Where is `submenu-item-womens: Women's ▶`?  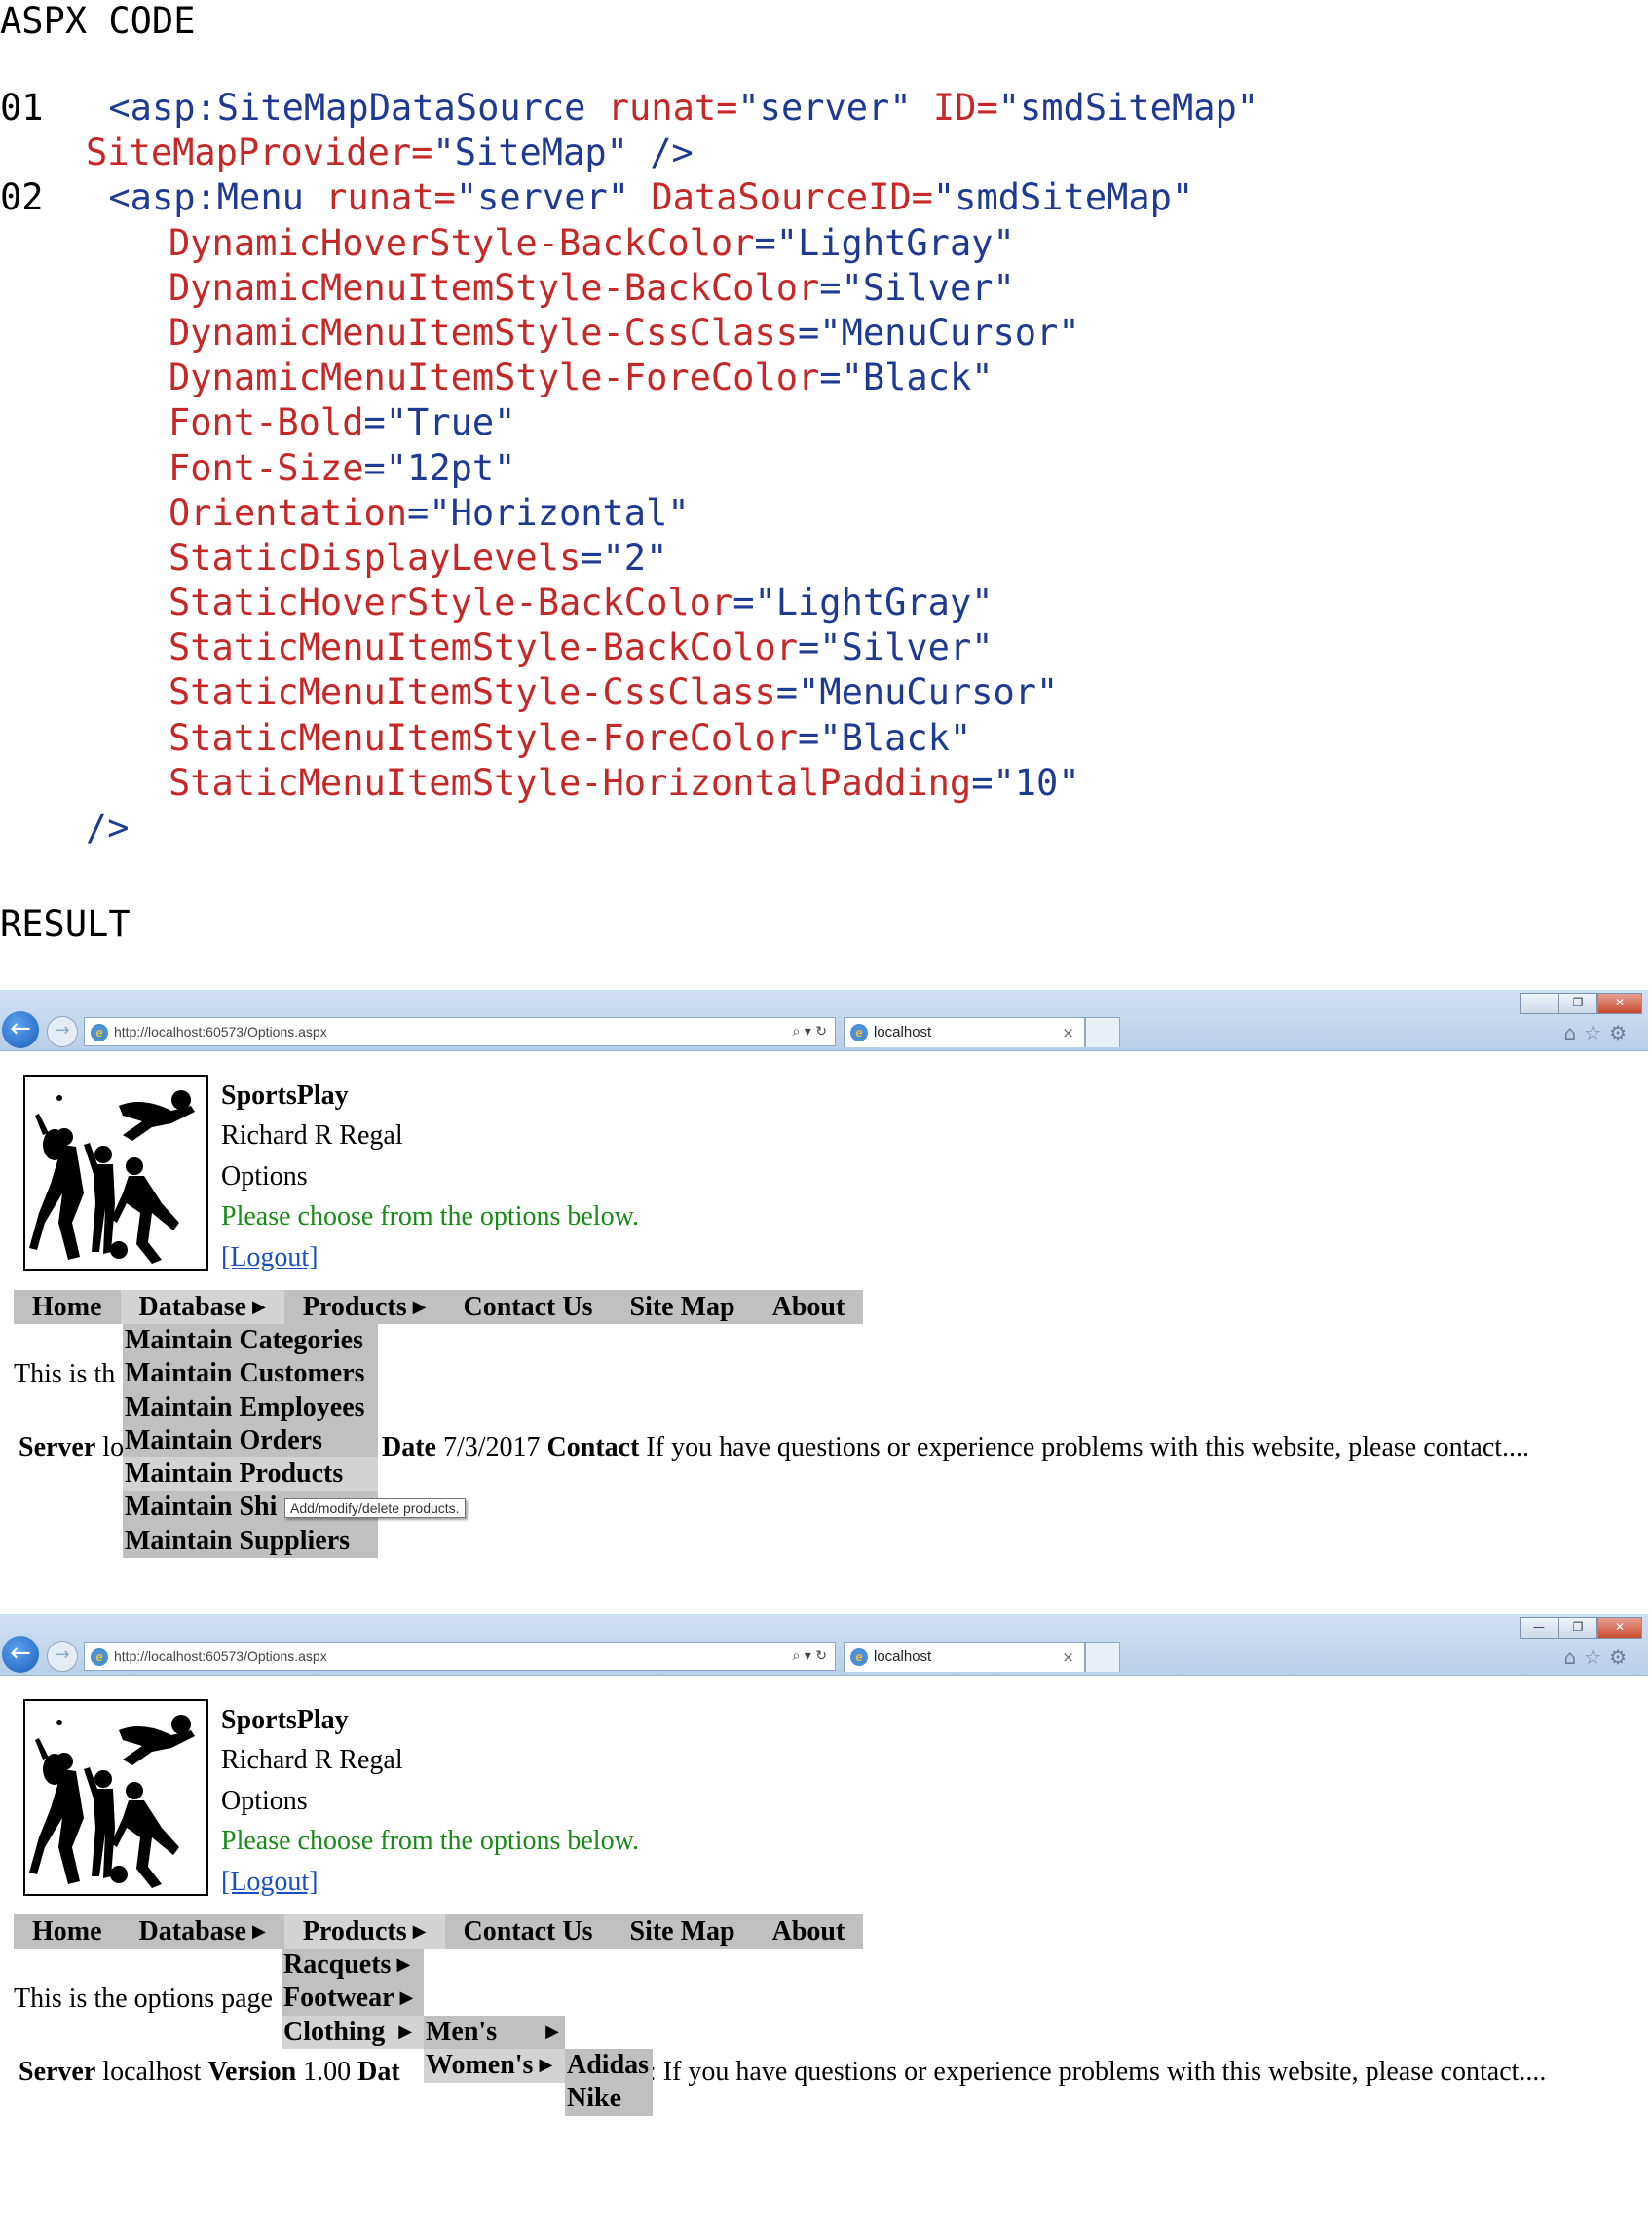 submenu-item-womens: Women's ▶ is located at coordinates (495, 2066).